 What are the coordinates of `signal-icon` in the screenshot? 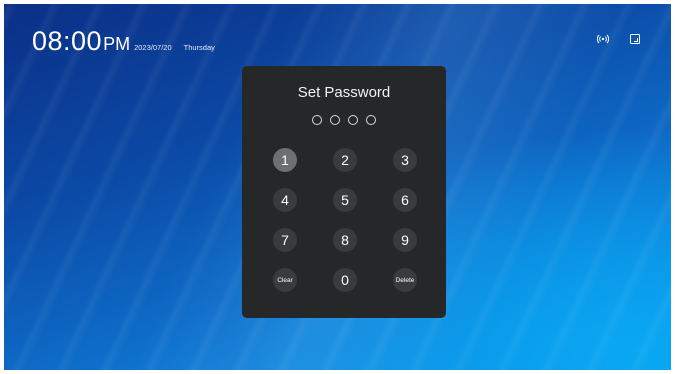 It's located at (603, 38).